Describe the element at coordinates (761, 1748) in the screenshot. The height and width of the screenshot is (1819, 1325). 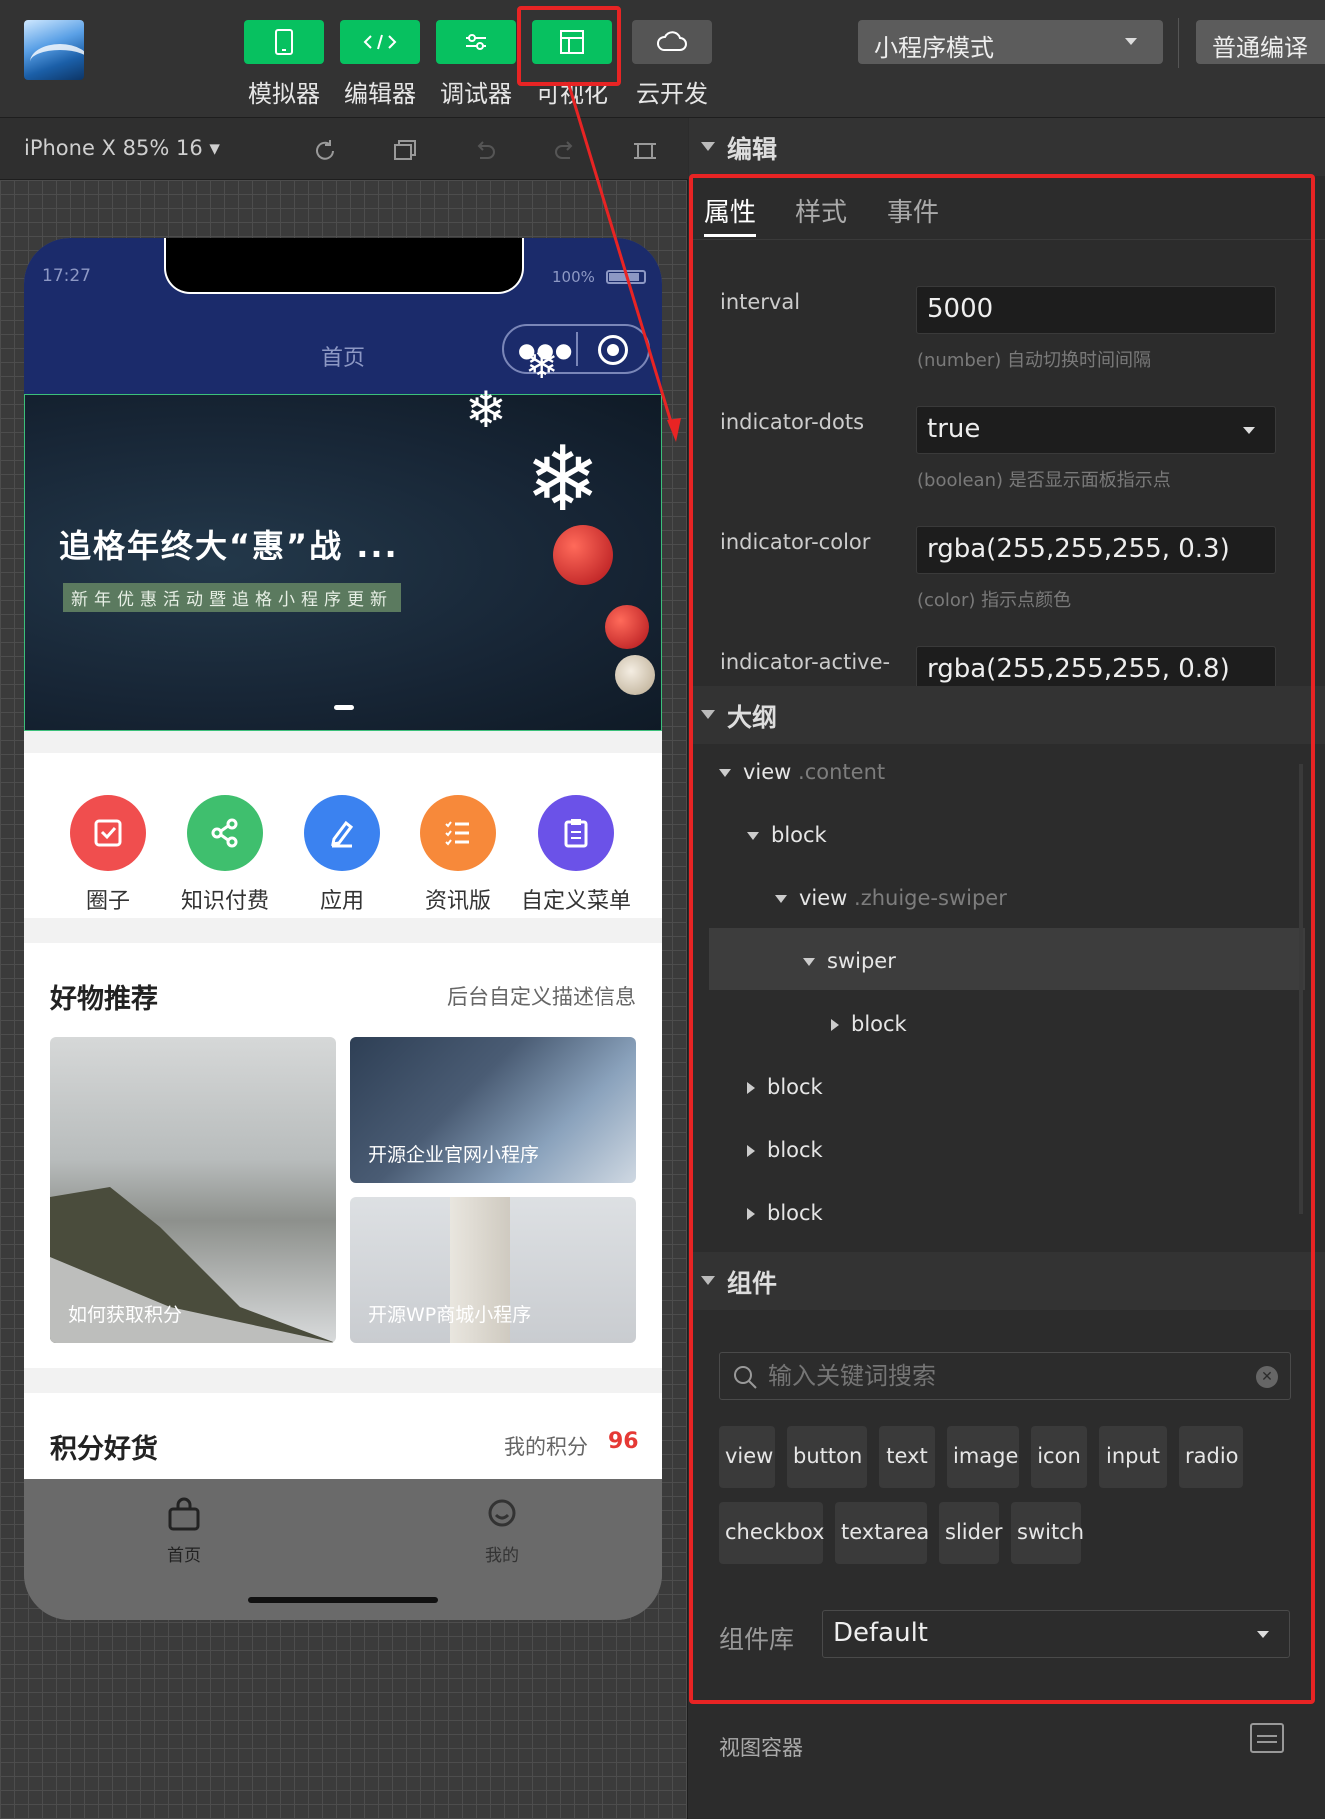
I see `footer-label: 视图容器` at that location.